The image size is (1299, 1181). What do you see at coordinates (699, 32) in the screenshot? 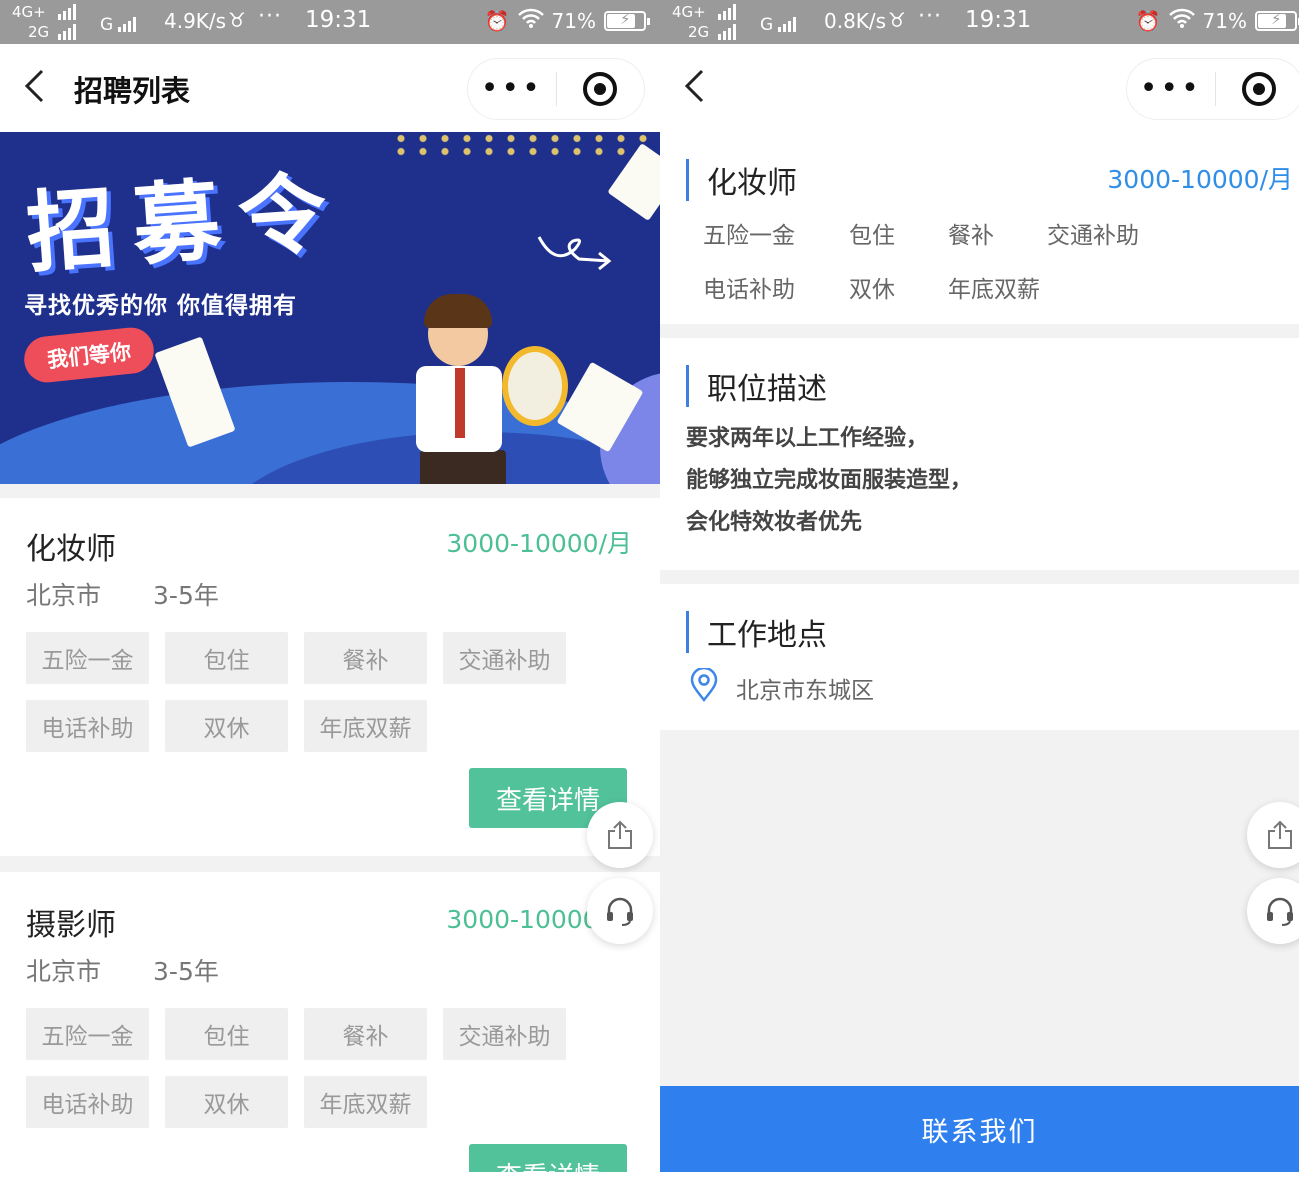
I see `network-2g-label: 2G` at bounding box center [699, 32].